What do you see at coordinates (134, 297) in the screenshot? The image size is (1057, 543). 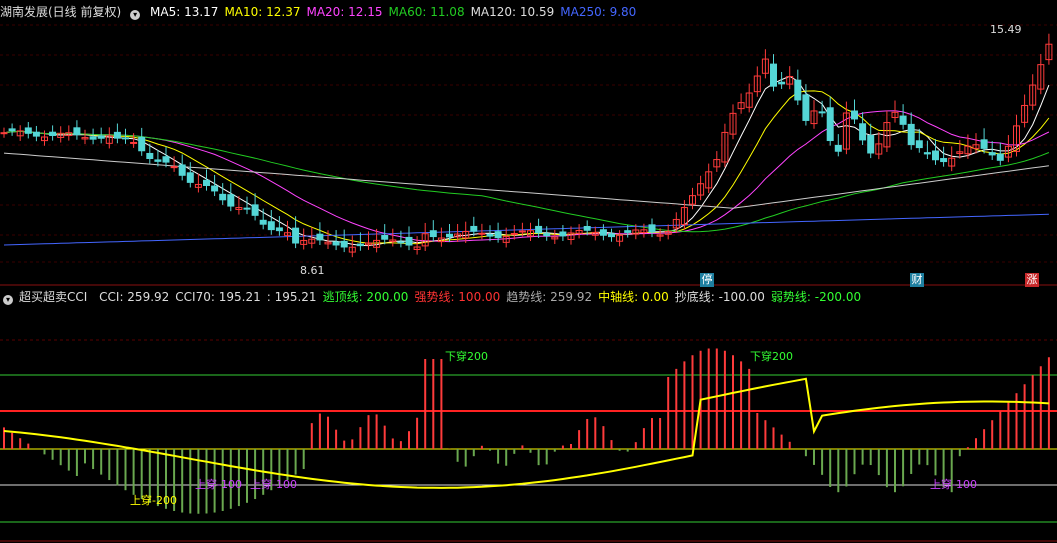 I see `cci-legend-item: CCI: 259.92` at bounding box center [134, 297].